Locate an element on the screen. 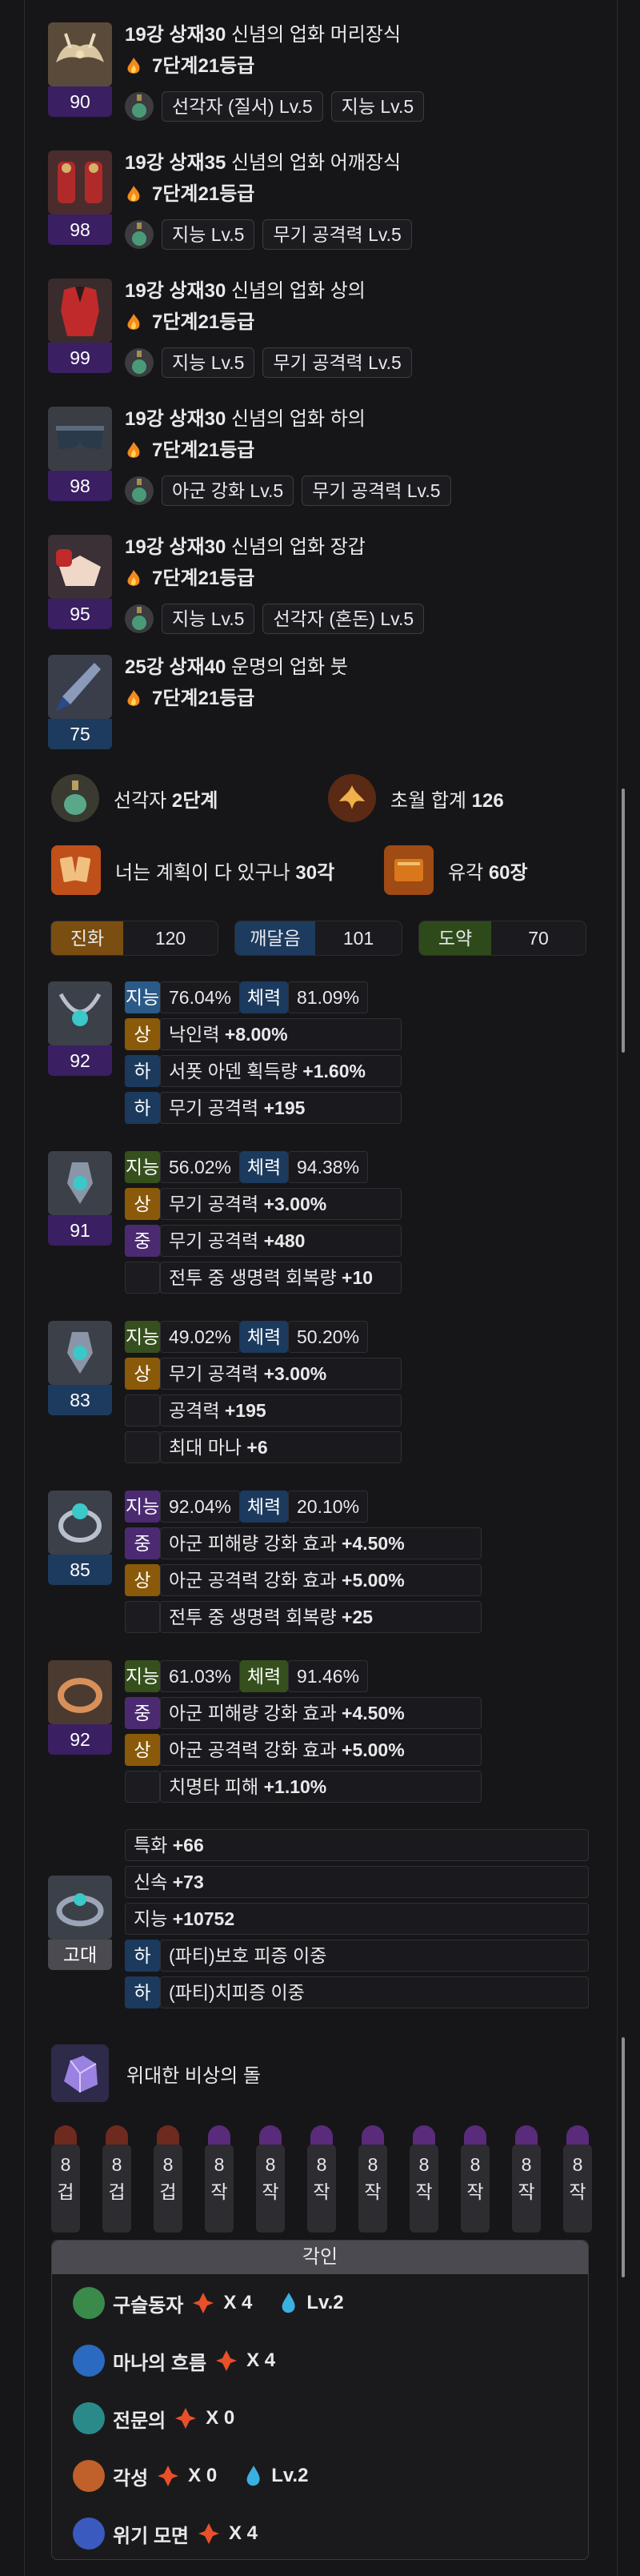 This screenshot has width=640, height=2576. ark-tab-label: 도약 is located at coordinates (455, 938).